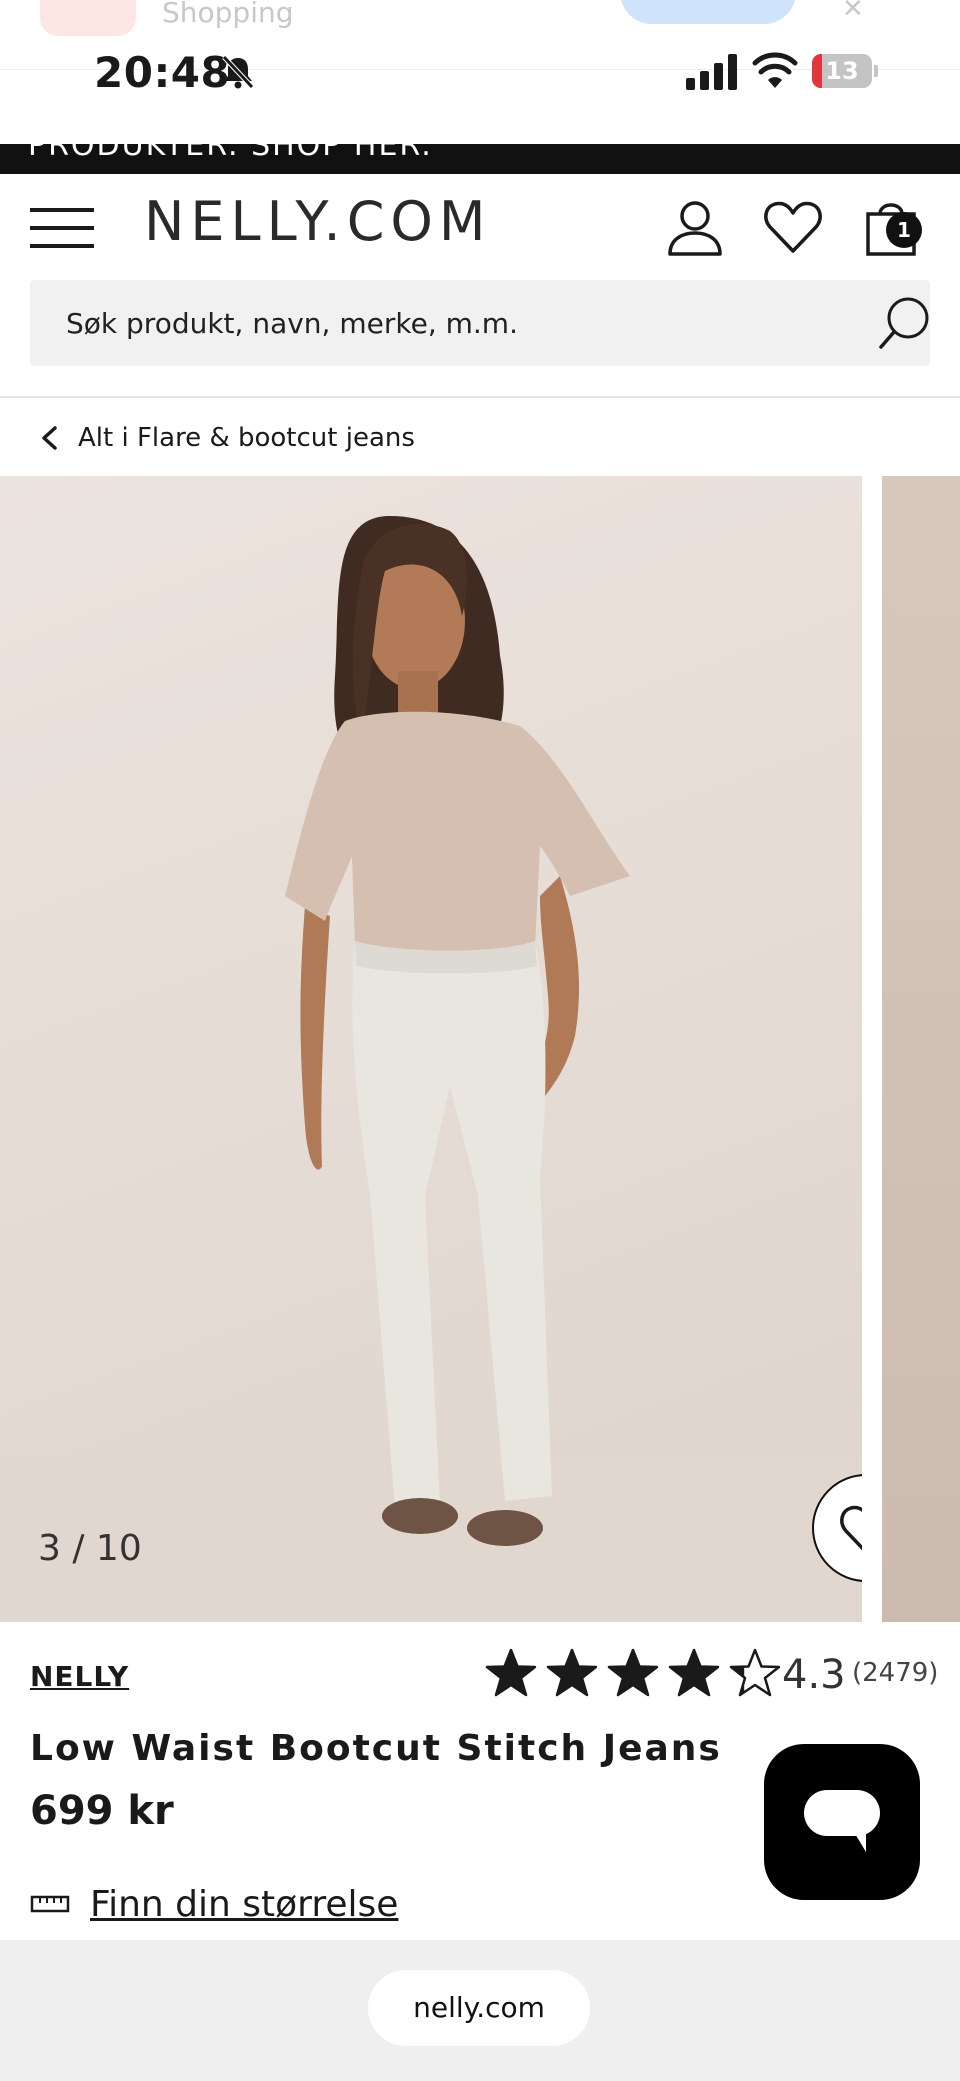  What do you see at coordinates (246, 438) in the screenshot?
I see `breadcrumb-label: Alt i Flare & bootcut jeans` at bounding box center [246, 438].